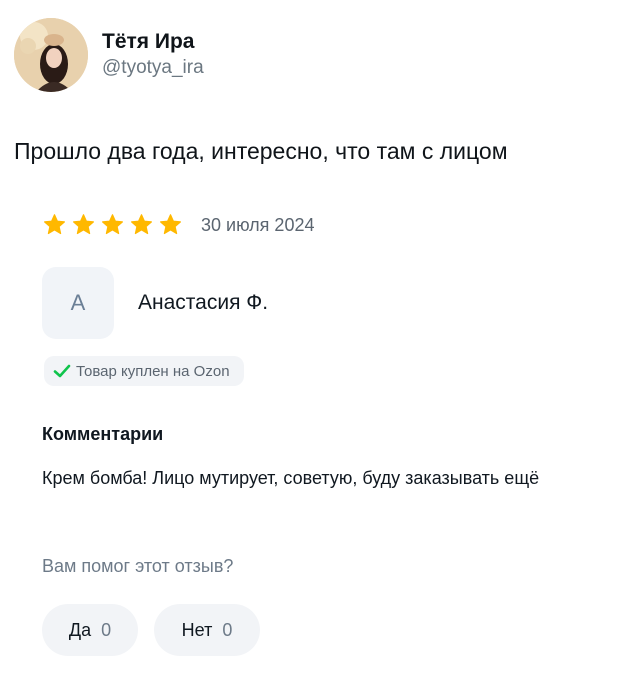 This screenshot has height=686, width=640. Describe the element at coordinates (197, 629) in the screenshot. I see `vote-no-label: Нет` at that location.